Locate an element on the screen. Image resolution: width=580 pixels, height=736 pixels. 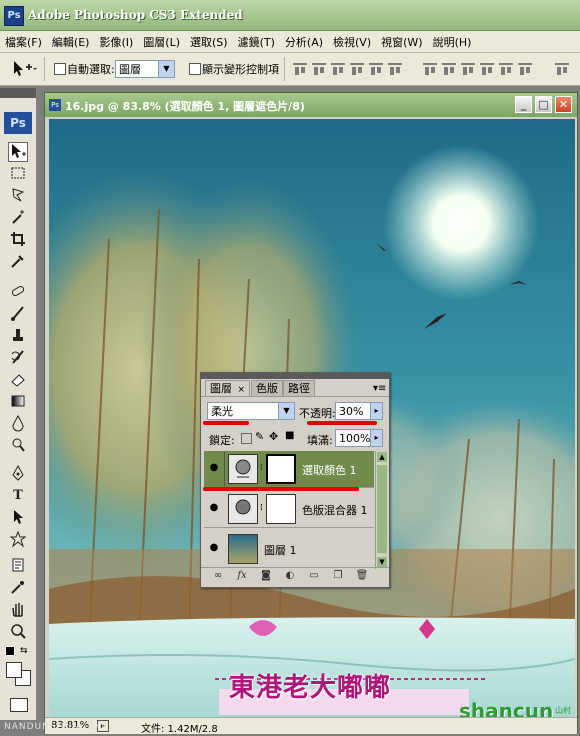
distribute-right-icon is located at coordinates (525, 69).